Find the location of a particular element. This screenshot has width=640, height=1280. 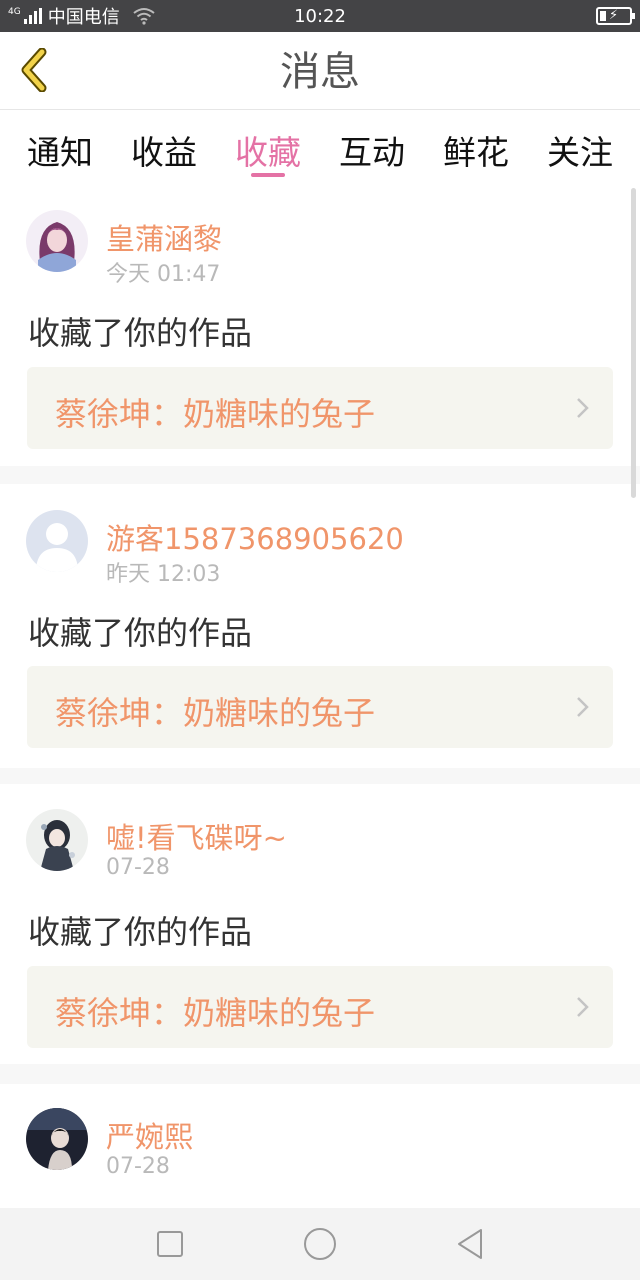

back-icon is located at coordinates (470, 1244).